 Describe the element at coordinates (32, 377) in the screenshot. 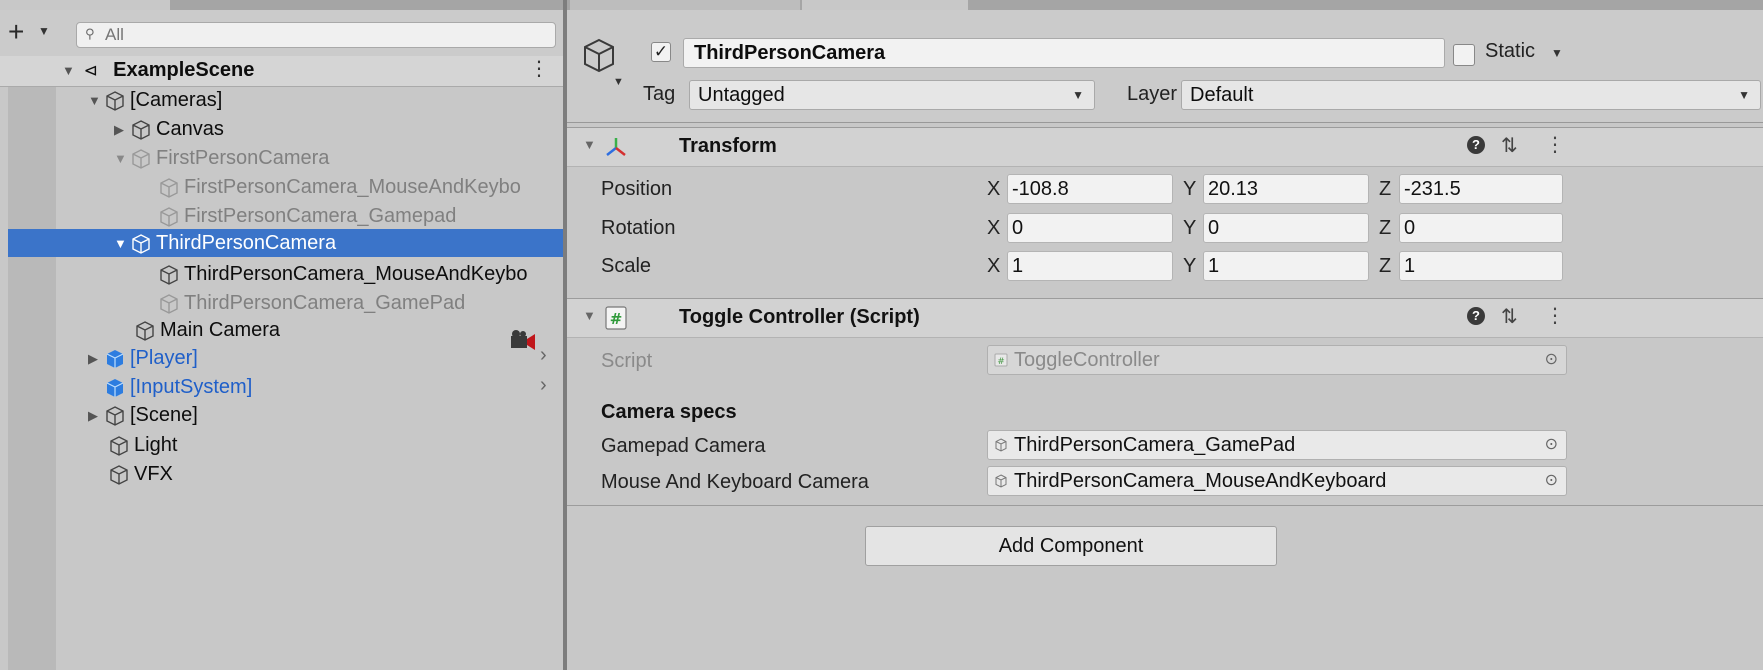

I see `hierarchy-gutter` at that location.